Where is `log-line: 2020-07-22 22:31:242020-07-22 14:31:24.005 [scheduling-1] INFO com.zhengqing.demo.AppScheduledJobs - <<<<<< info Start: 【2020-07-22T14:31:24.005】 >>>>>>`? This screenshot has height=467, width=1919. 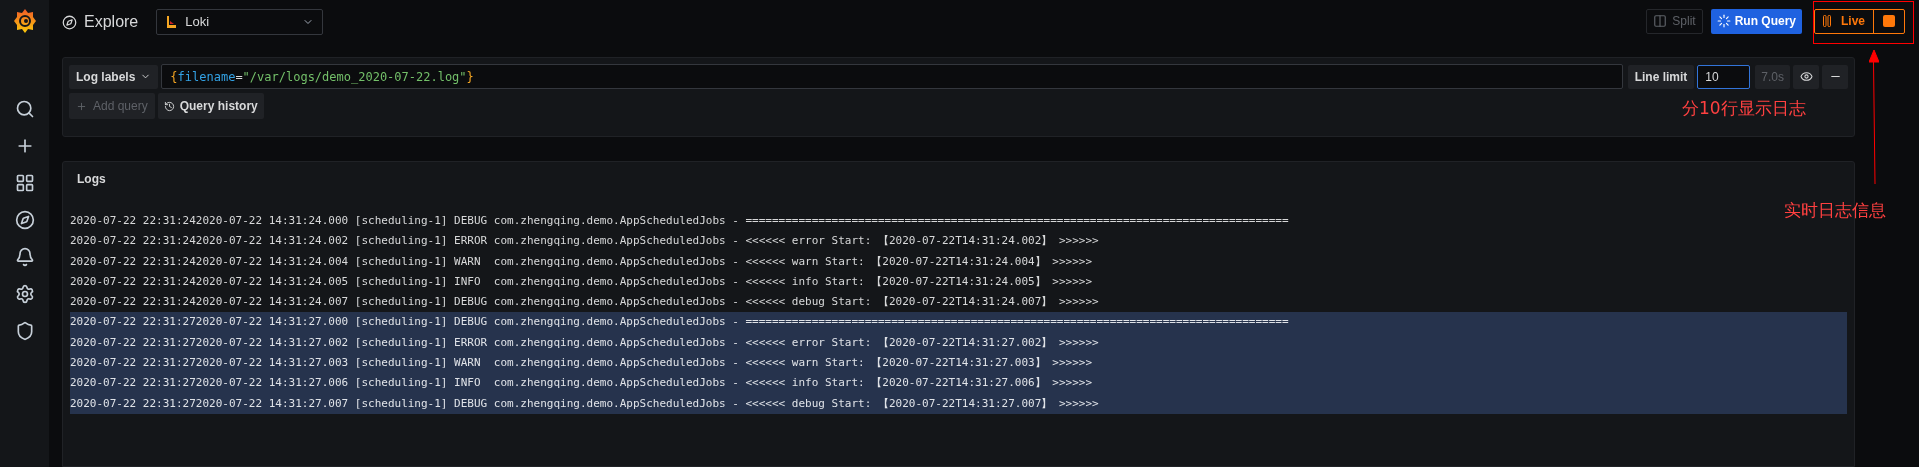 log-line: 2020-07-22 22:31:242020-07-22 14:31:24.005 [scheduling-1] INFO com.zhengqing.demo.AppScheduledJobs - <<<<<< info Start: 【2020-07-22T14:31:24.005】 >>>>>> is located at coordinates (581, 281).